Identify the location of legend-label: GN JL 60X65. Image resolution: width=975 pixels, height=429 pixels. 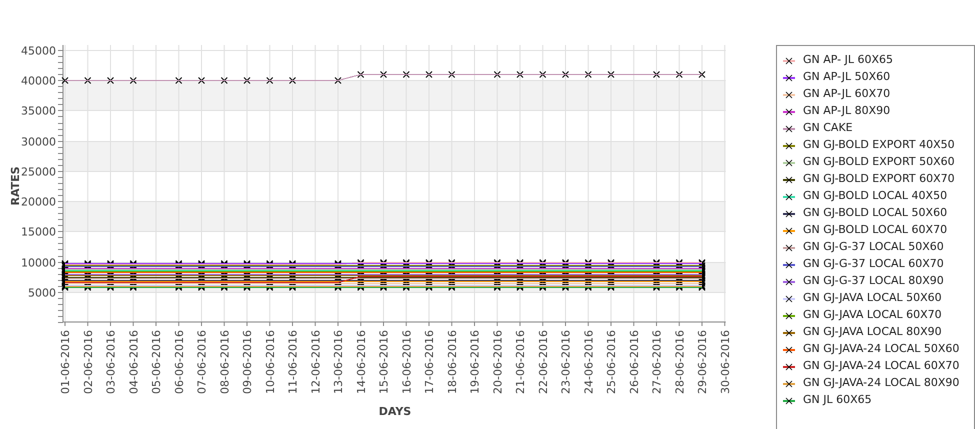
(837, 400).